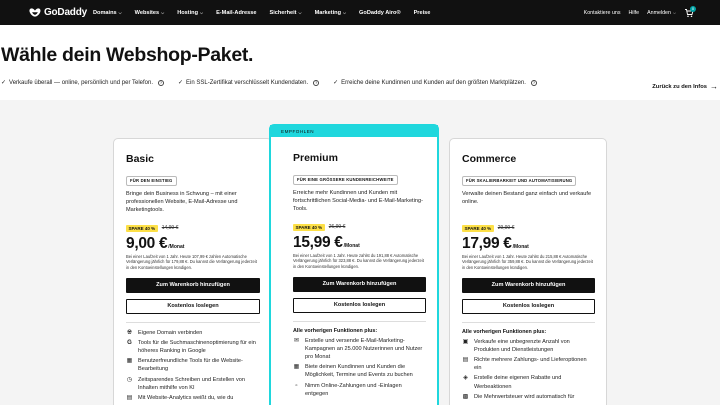 Image resolution: width=720 pixels, height=405 pixels. I want to click on nav-domains: Domains ⌵, so click(107, 13).